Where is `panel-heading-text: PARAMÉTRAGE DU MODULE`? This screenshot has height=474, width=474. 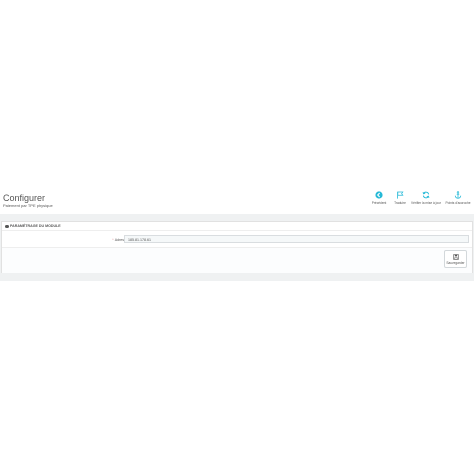
panel-heading-text: PARAMÉTRAGE DU MODULE is located at coordinates (35, 226).